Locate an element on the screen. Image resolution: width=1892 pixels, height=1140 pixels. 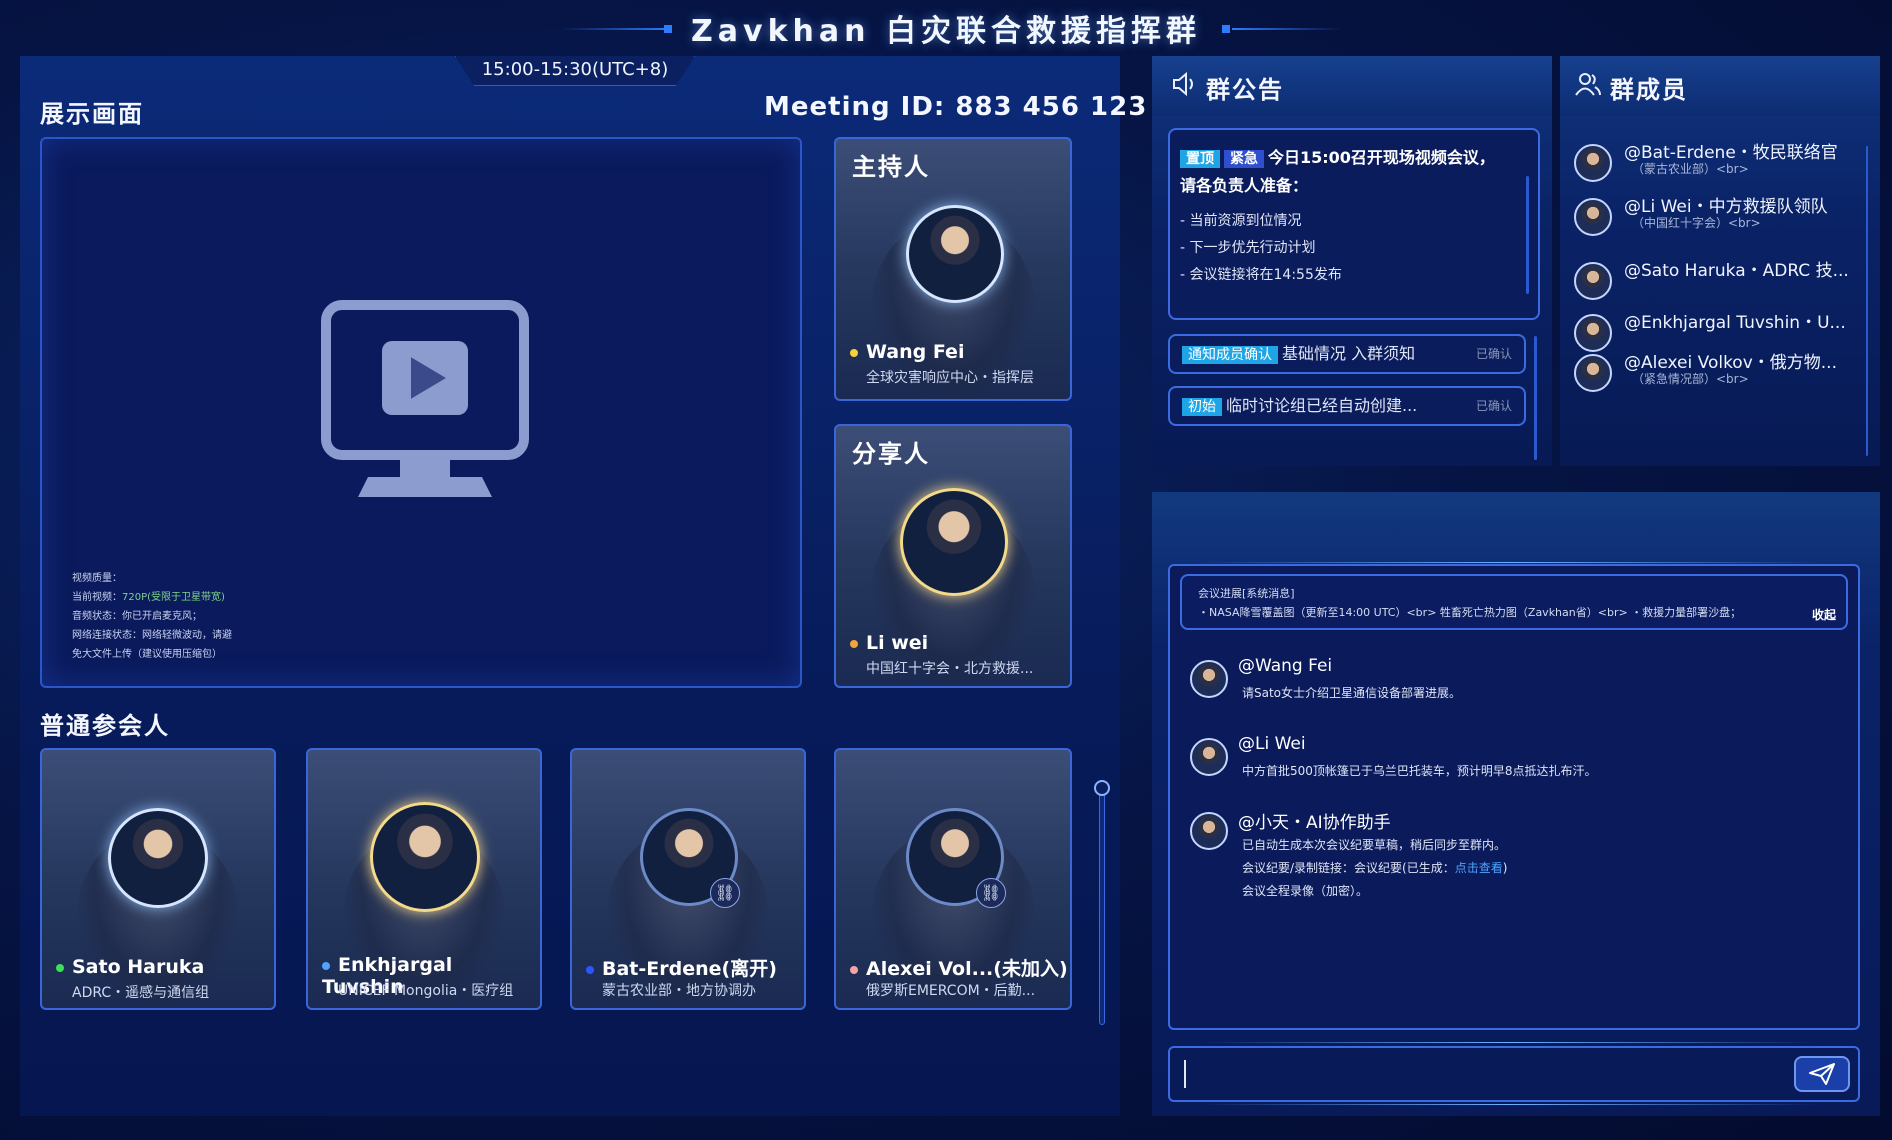
notice-item: 初始 临时讨论组已经自动创建... 已确认 is located at coordinates (1347, 406).